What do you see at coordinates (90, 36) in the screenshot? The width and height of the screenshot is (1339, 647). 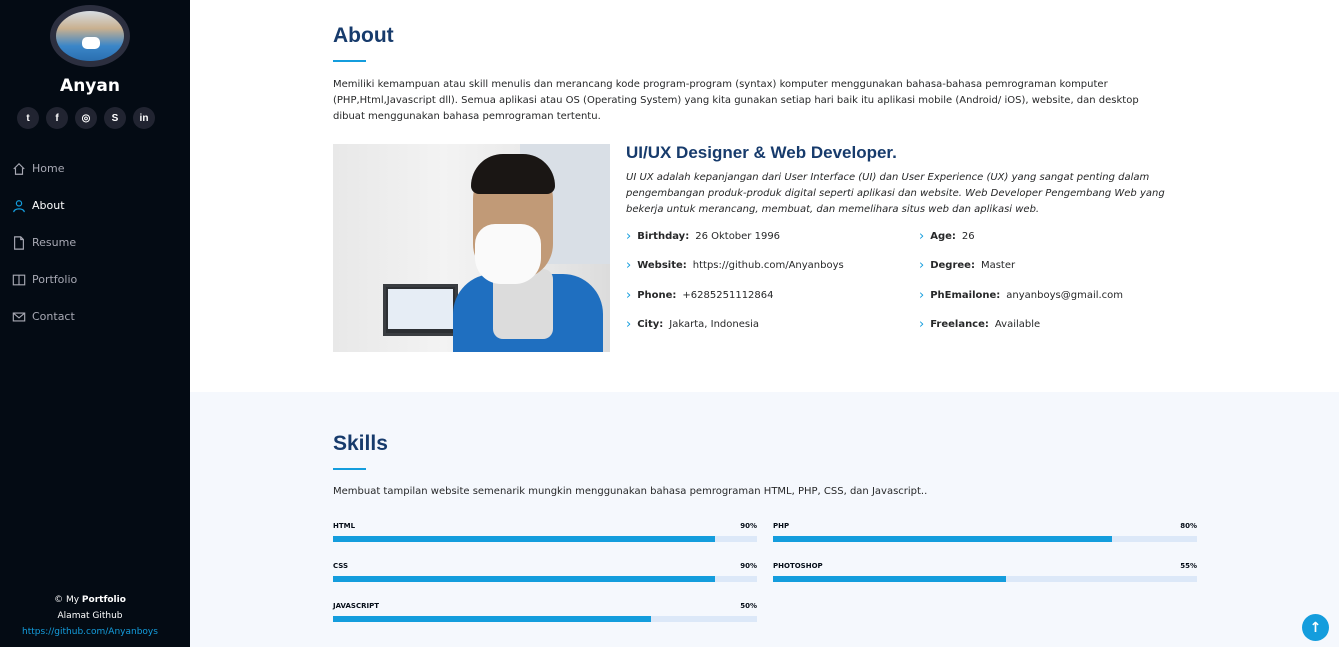 I see `profile-avatar` at bounding box center [90, 36].